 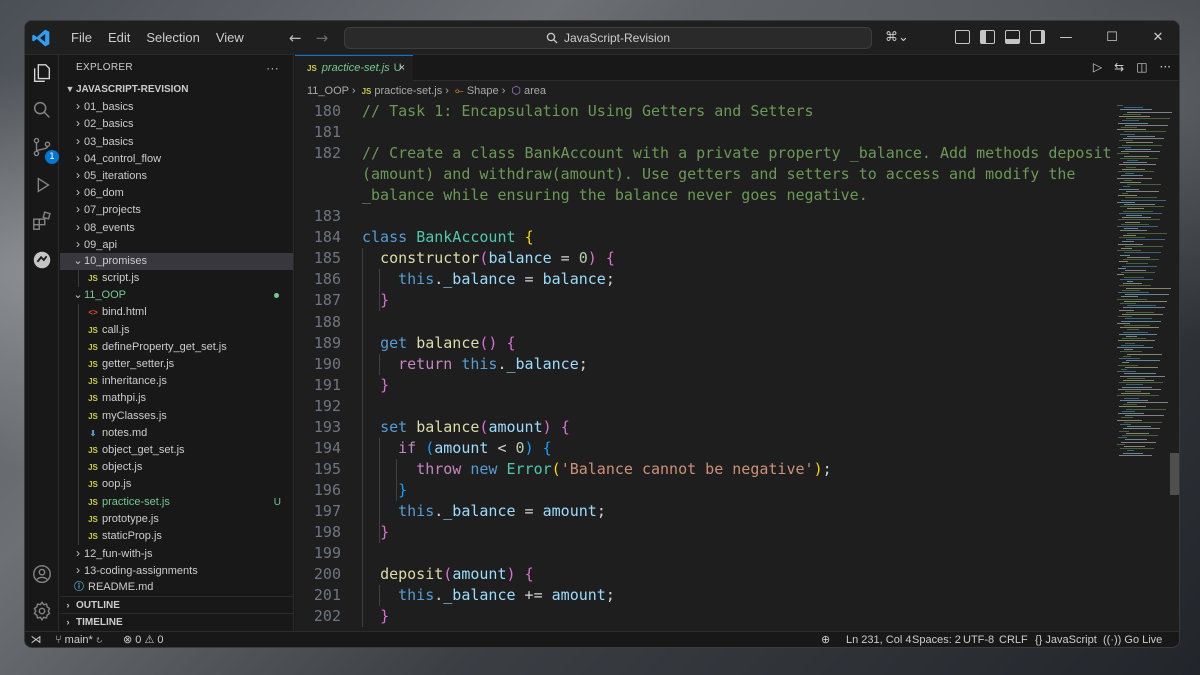 I want to click on encoding: UTF-8, so click(x=978, y=639).